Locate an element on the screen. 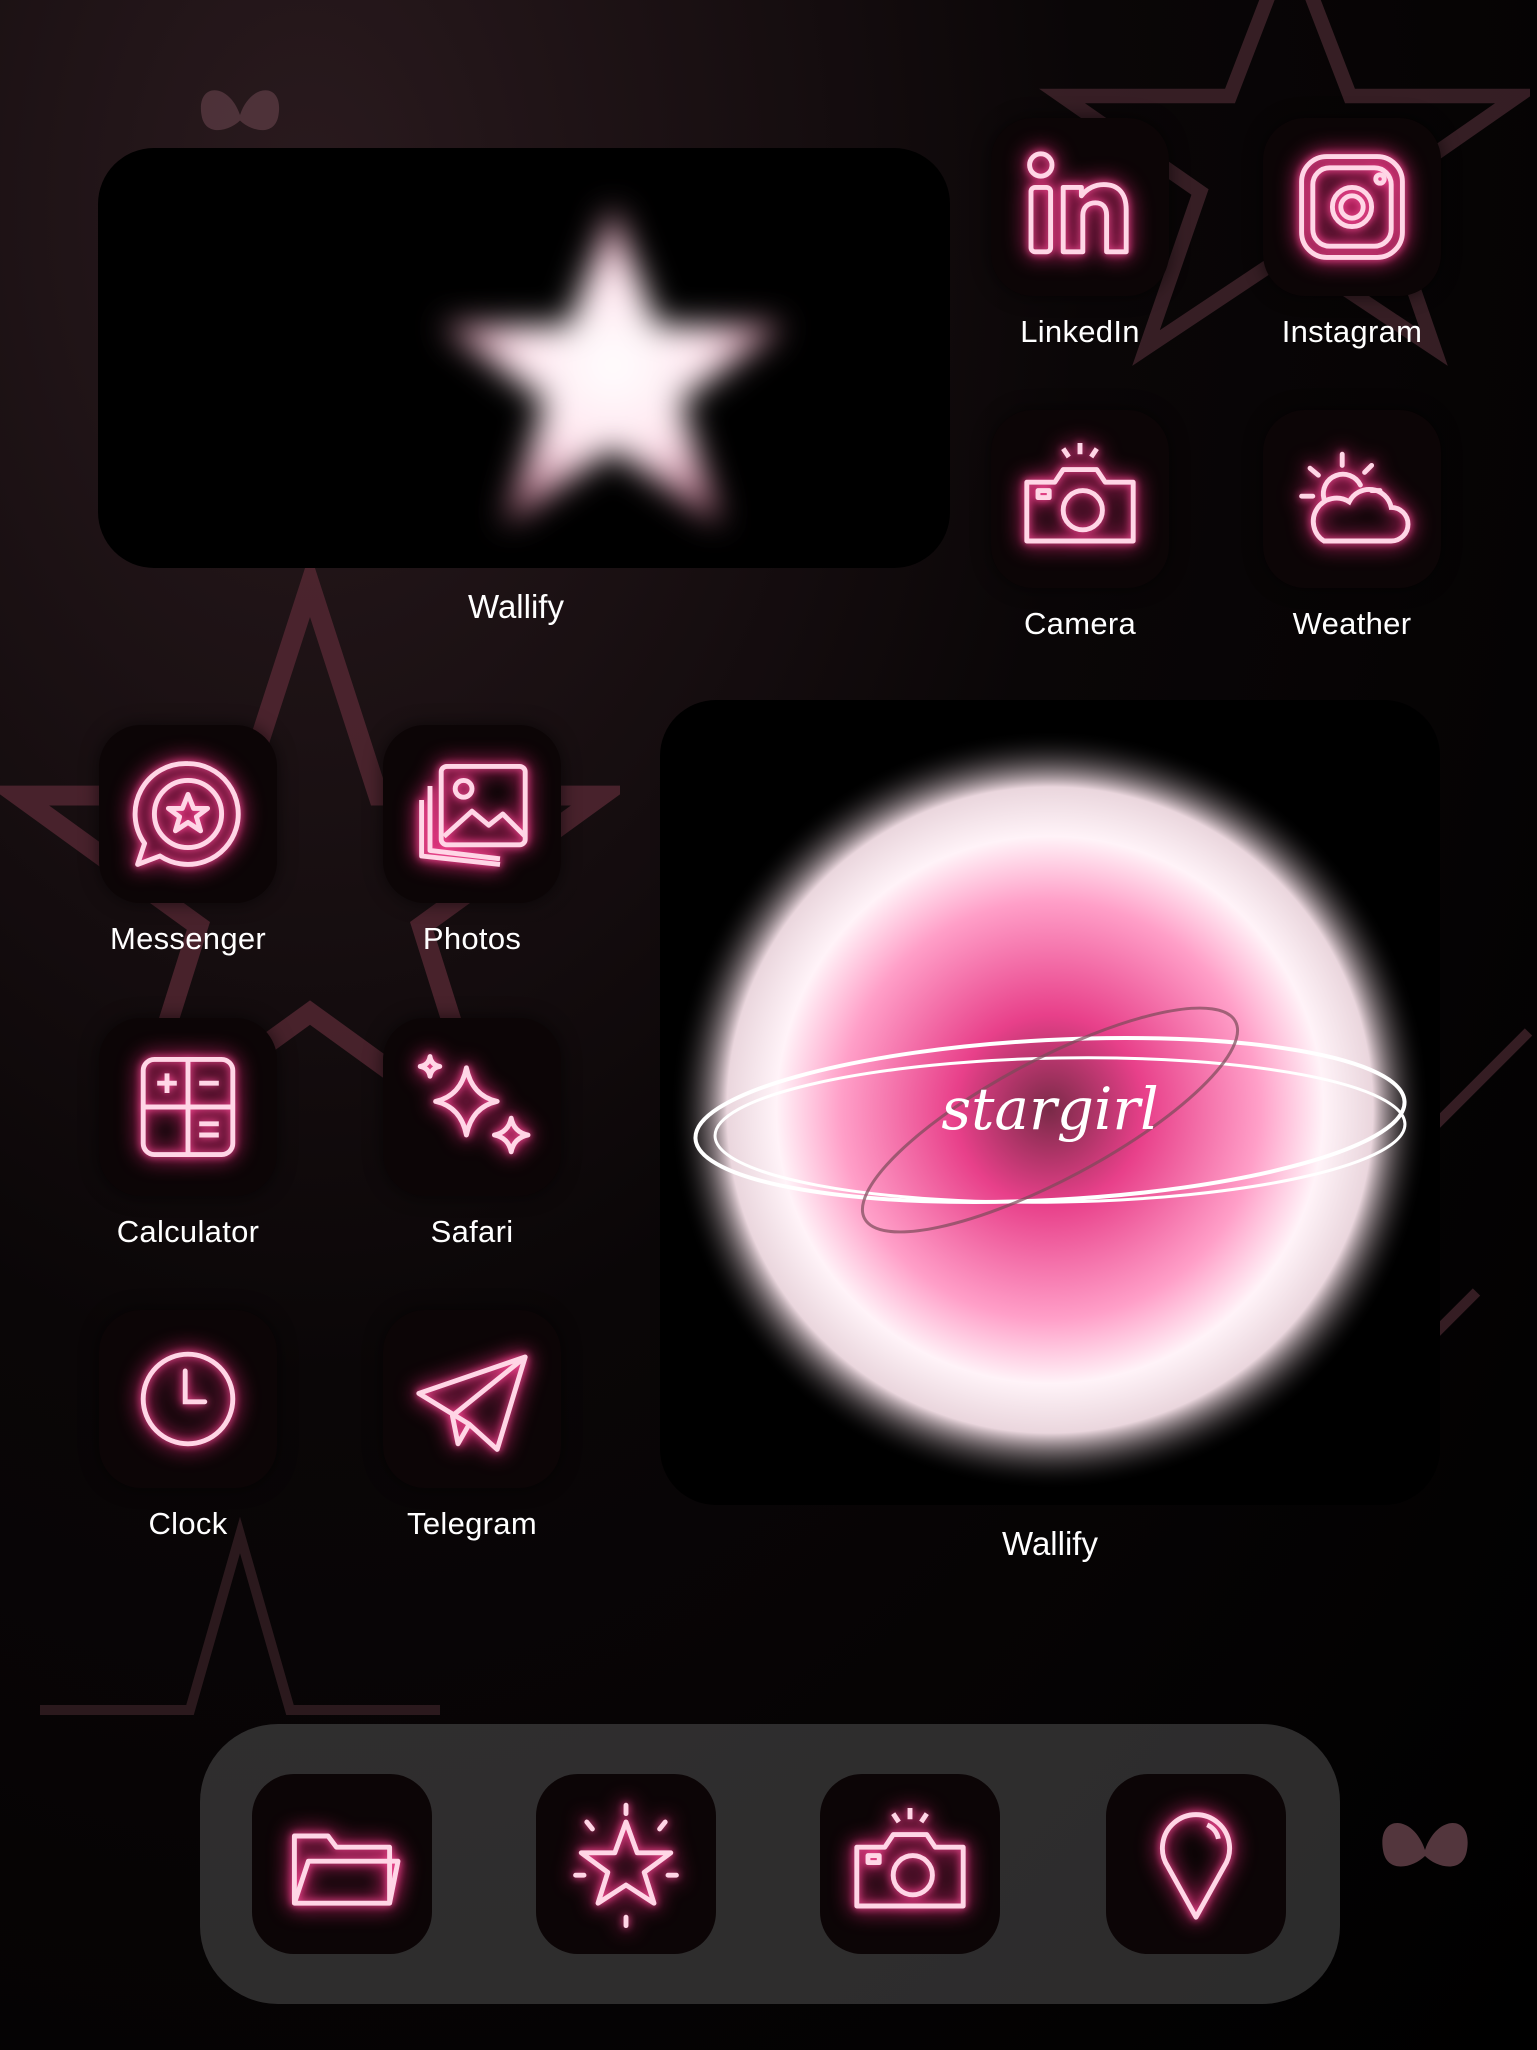 This screenshot has height=2050, width=1537. map-pin-icon is located at coordinates (1196, 1866).